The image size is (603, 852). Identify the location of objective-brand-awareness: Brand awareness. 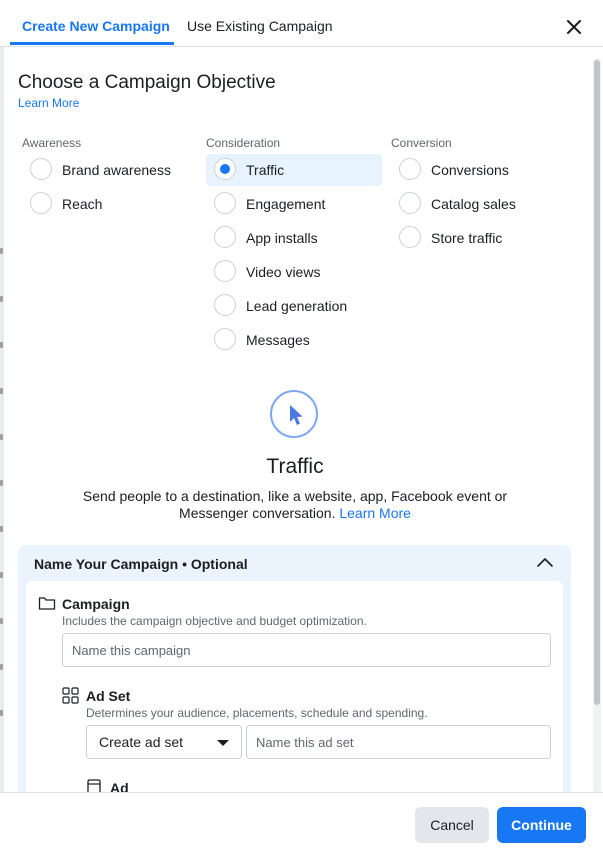
(110, 170).